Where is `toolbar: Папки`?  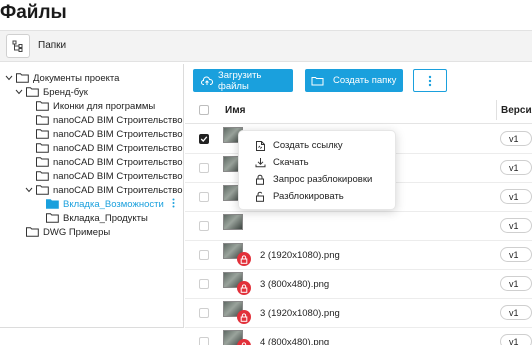 toolbar: Папки is located at coordinates (266, 46).